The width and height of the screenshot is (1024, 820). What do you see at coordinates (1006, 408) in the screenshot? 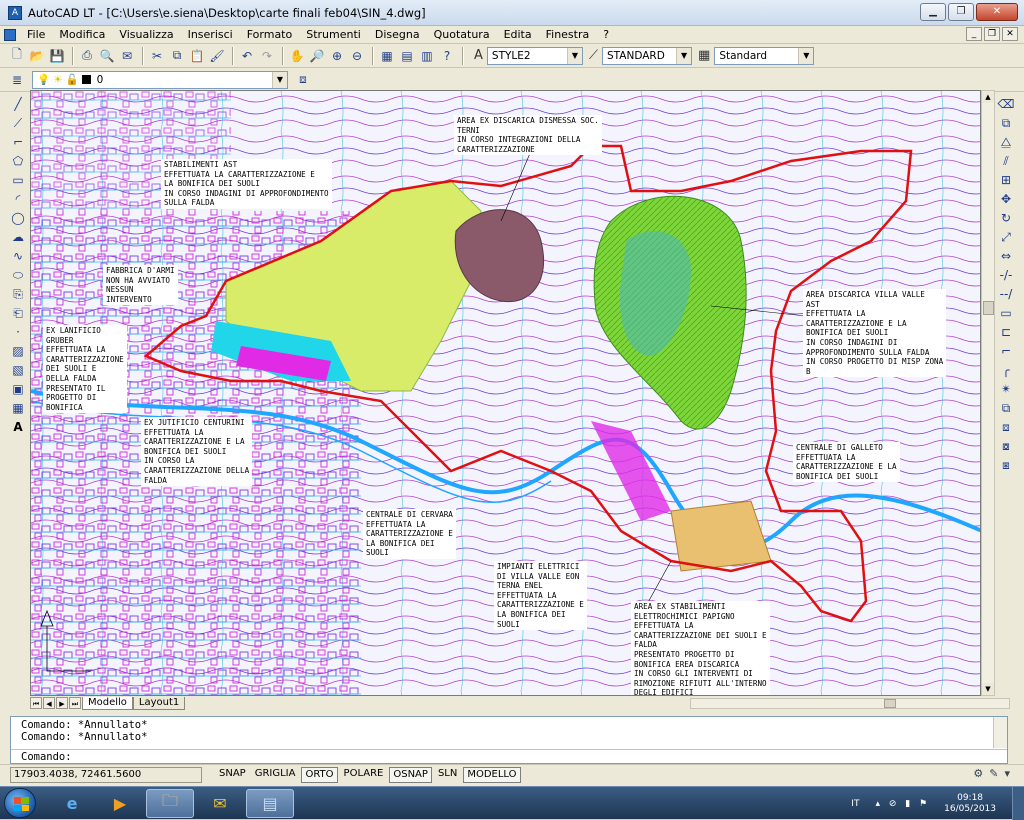
I see `draworder-icon: ⧉` at bounding box center [1006, 408].